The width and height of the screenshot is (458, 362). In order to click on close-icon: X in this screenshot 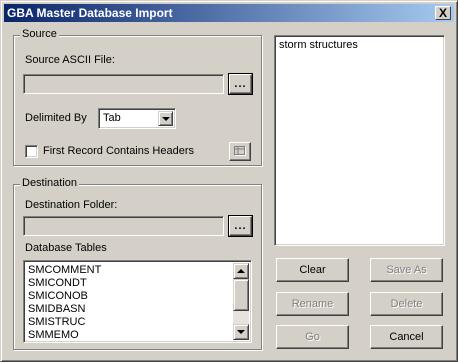, I will do `click(442, 13)`.